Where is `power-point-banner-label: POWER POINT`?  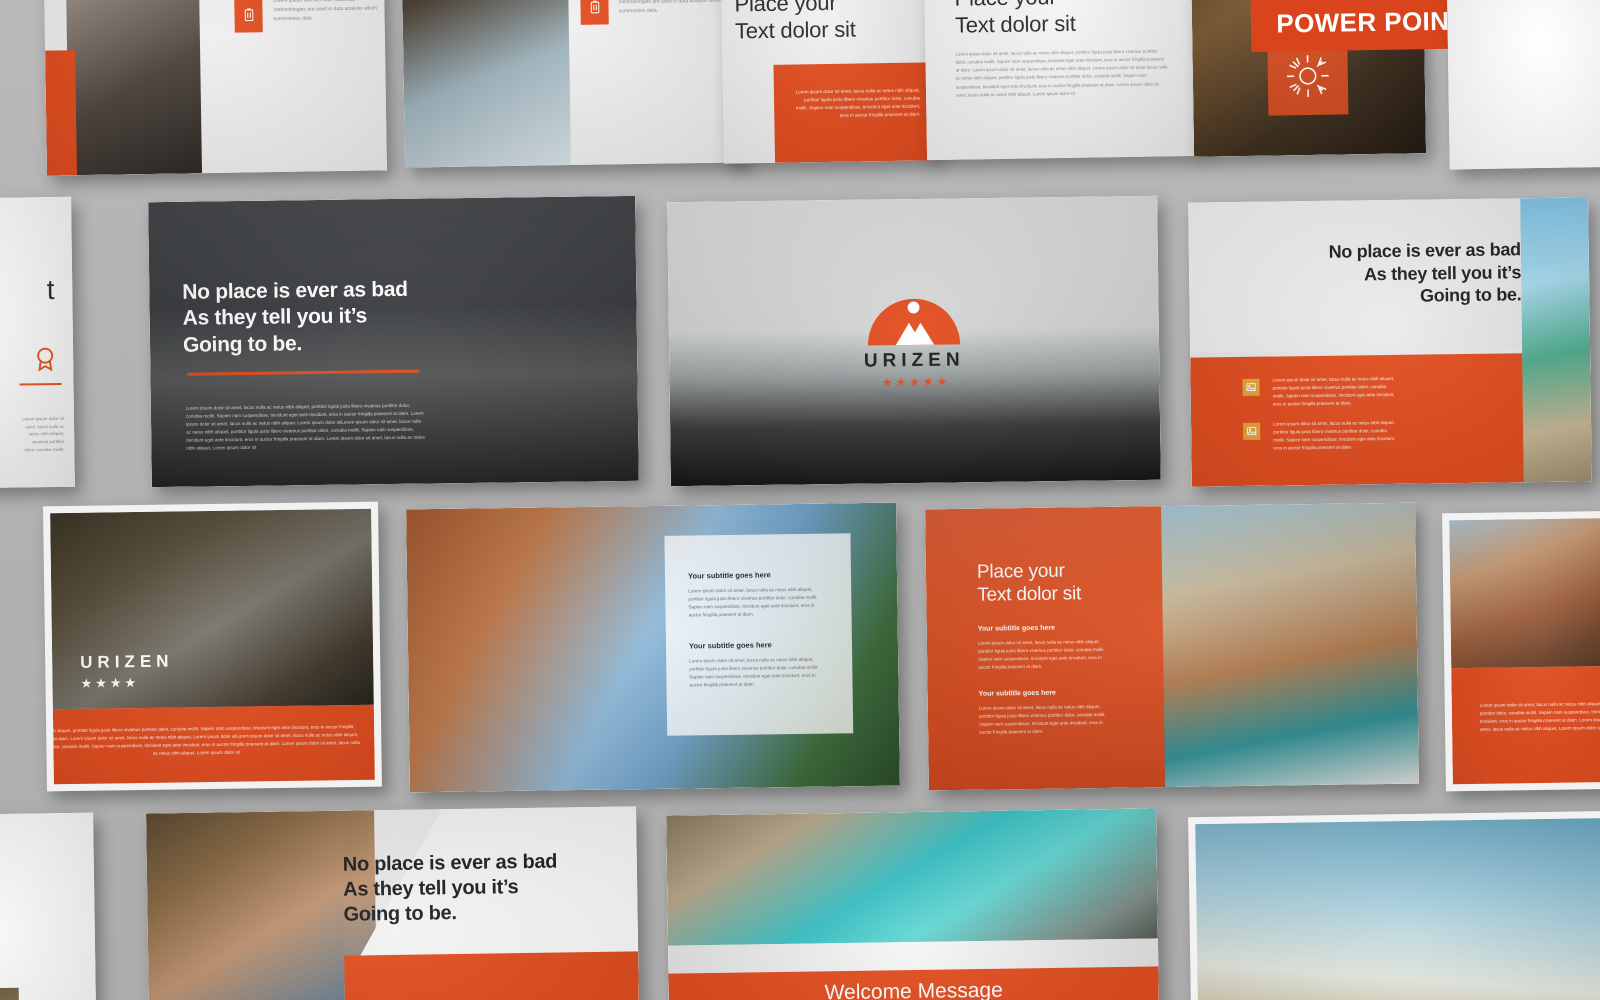 power-point-banner-label: POWER POINT is located at coordinates (1371, 22).